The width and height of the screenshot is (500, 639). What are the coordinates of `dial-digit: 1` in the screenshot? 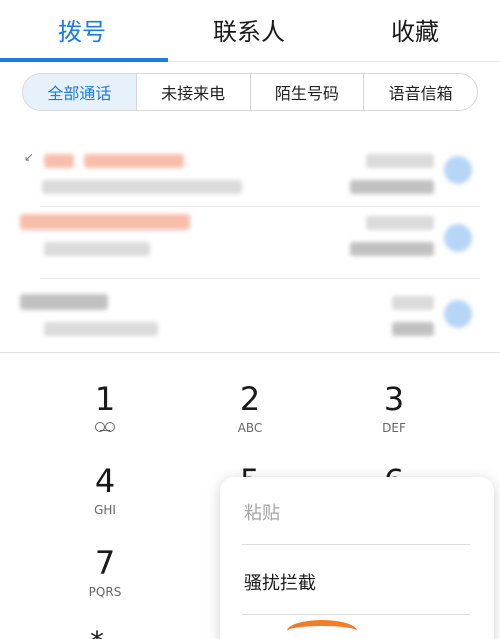 It's located at (105, 399).